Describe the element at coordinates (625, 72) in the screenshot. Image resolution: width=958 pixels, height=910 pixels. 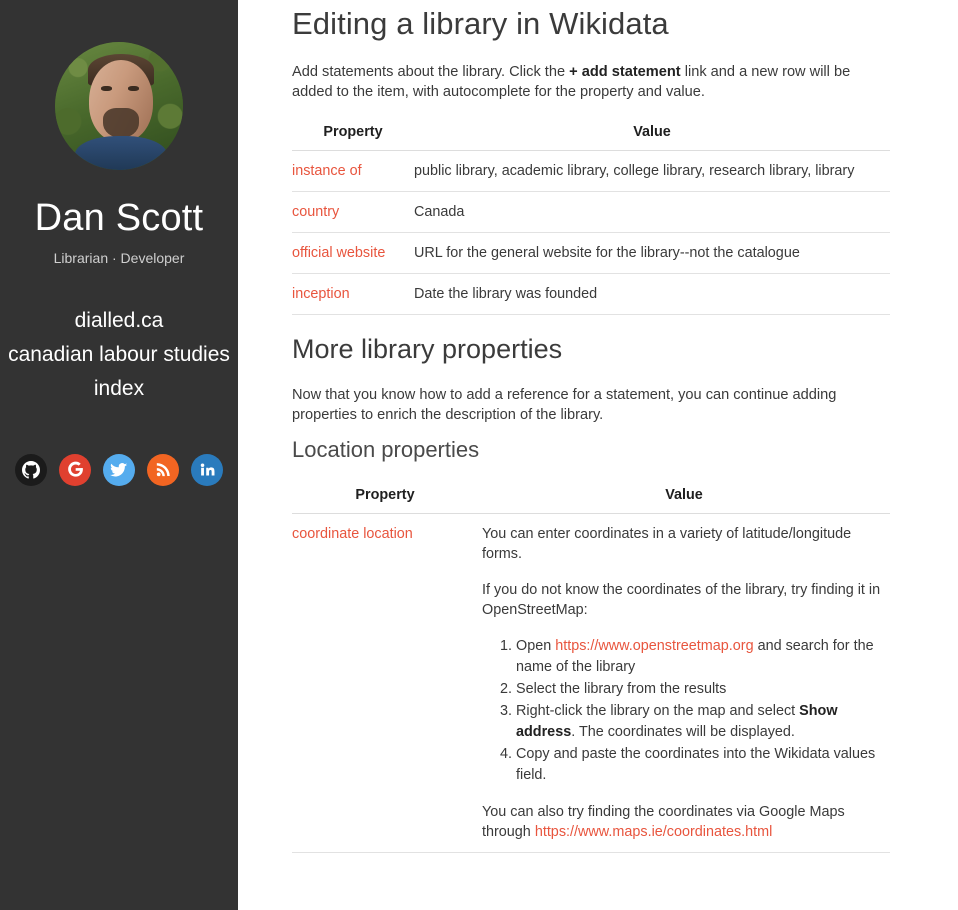
I see `intro-bold: + add statement` at that location.